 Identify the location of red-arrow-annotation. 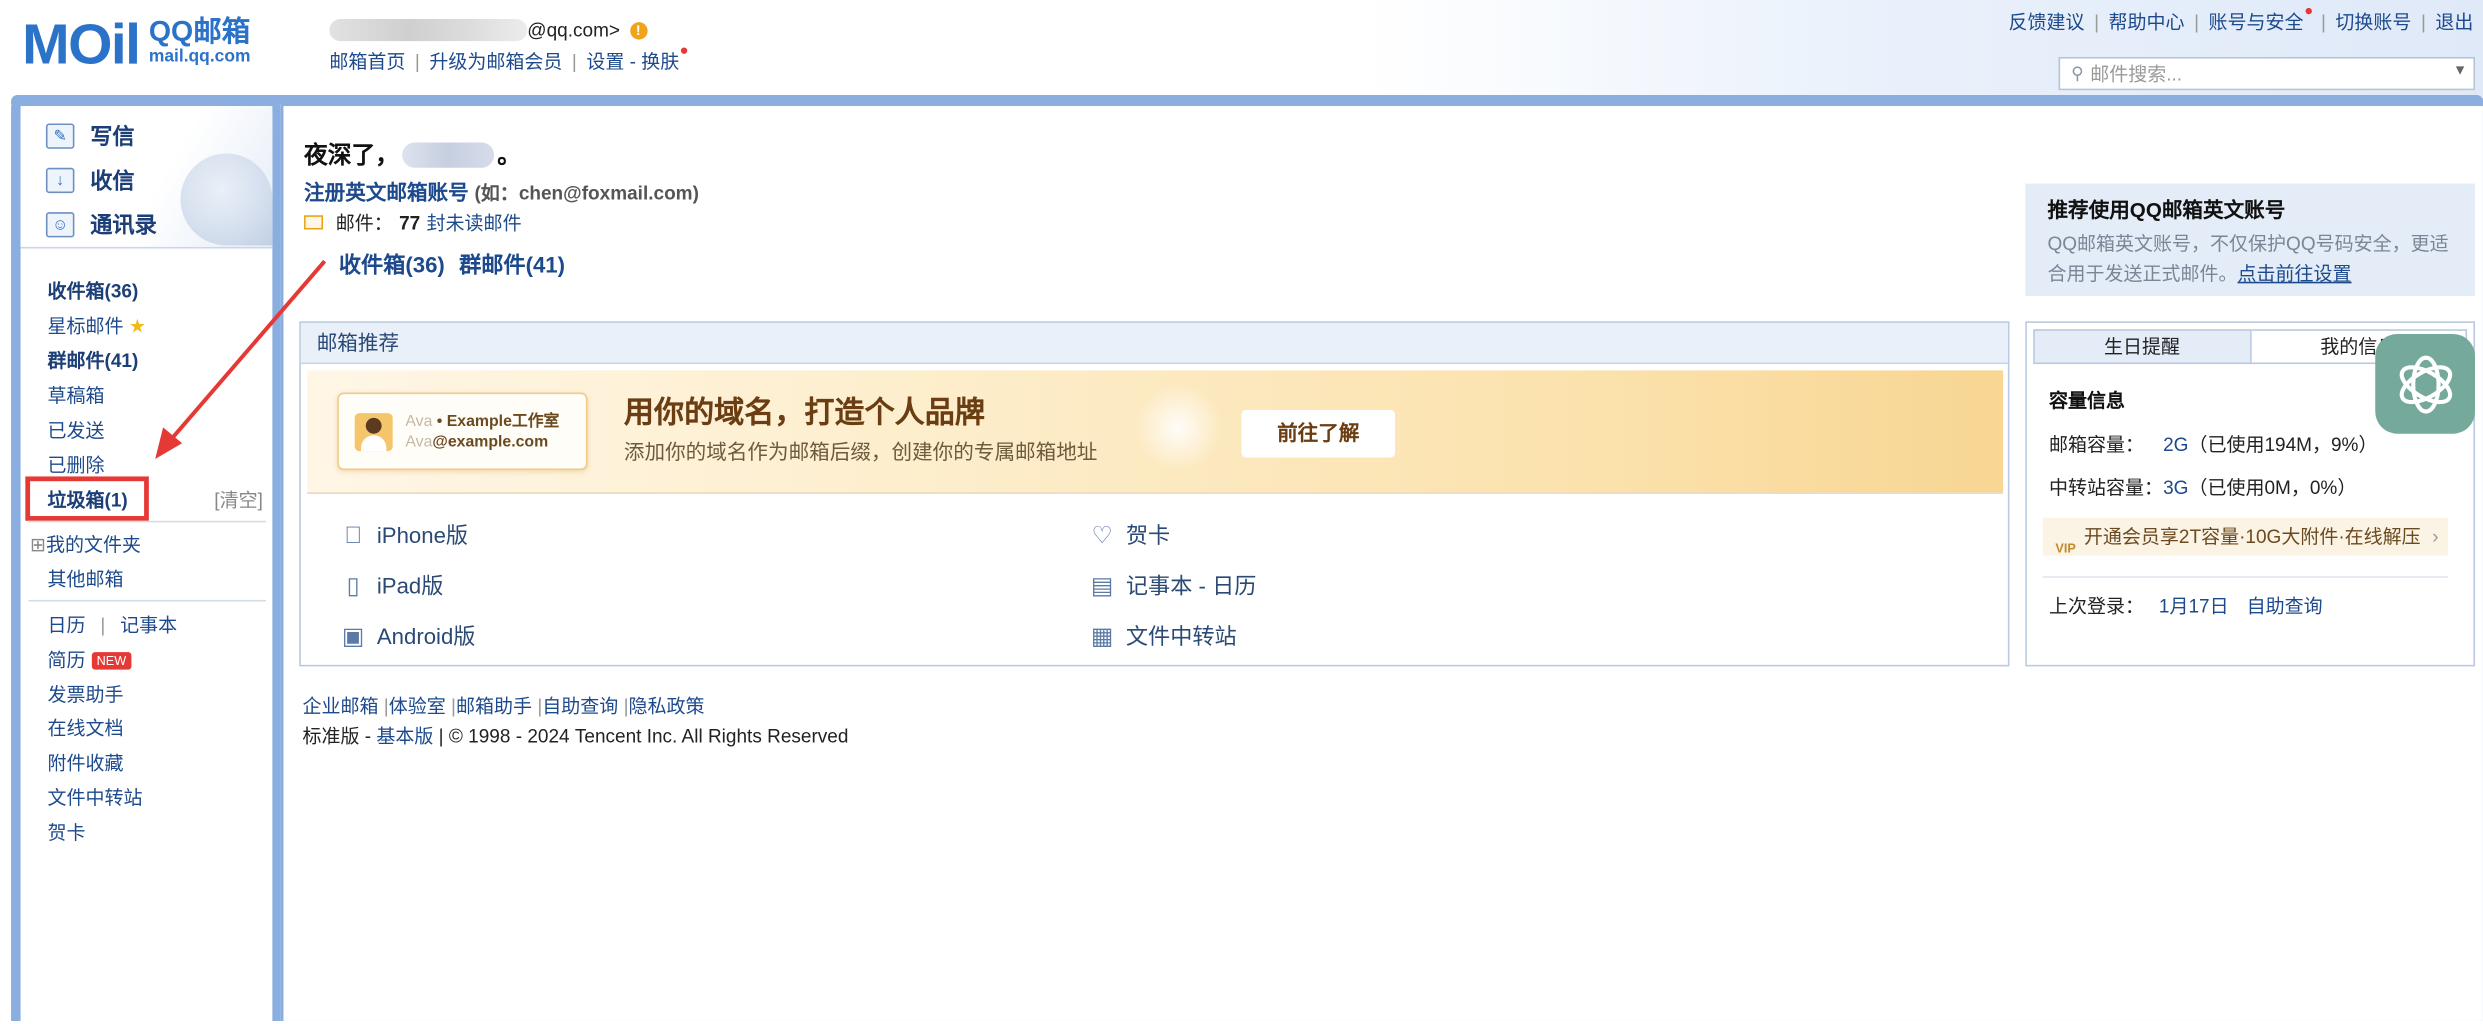
(241, 359).